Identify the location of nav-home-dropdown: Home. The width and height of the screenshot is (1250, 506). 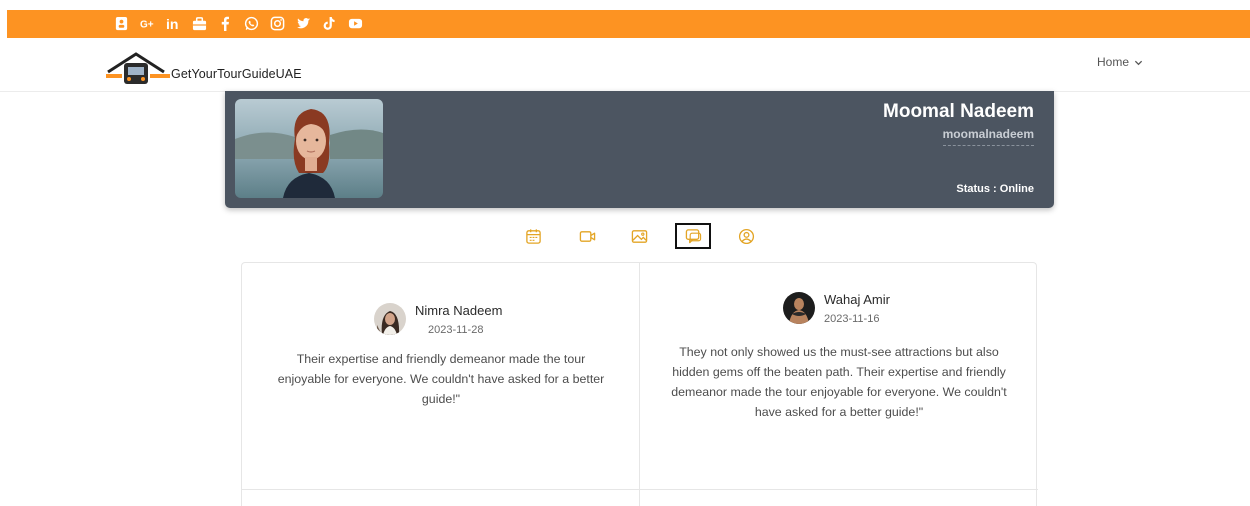
(1120, 62).